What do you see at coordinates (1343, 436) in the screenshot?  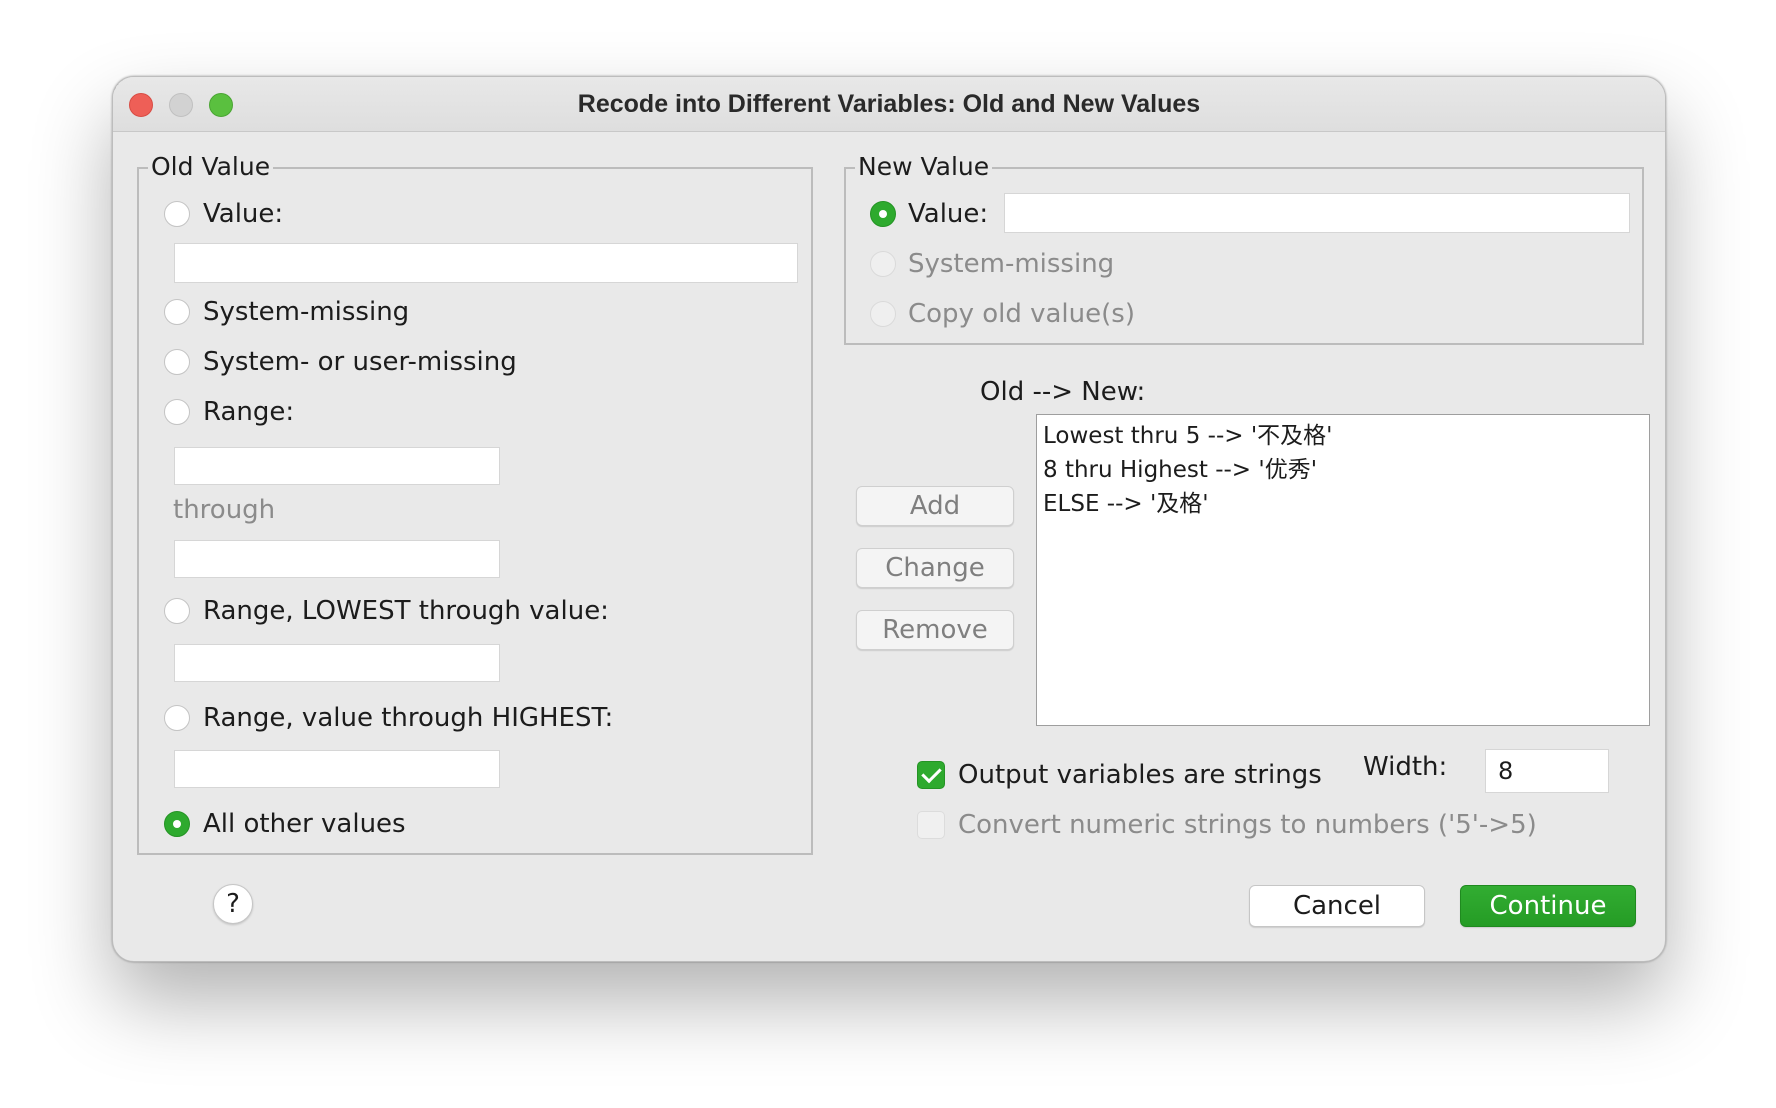 I see `mapping-list-item: Lowest thru 5 --> '不及格'` at bounding box center [1343, 436].